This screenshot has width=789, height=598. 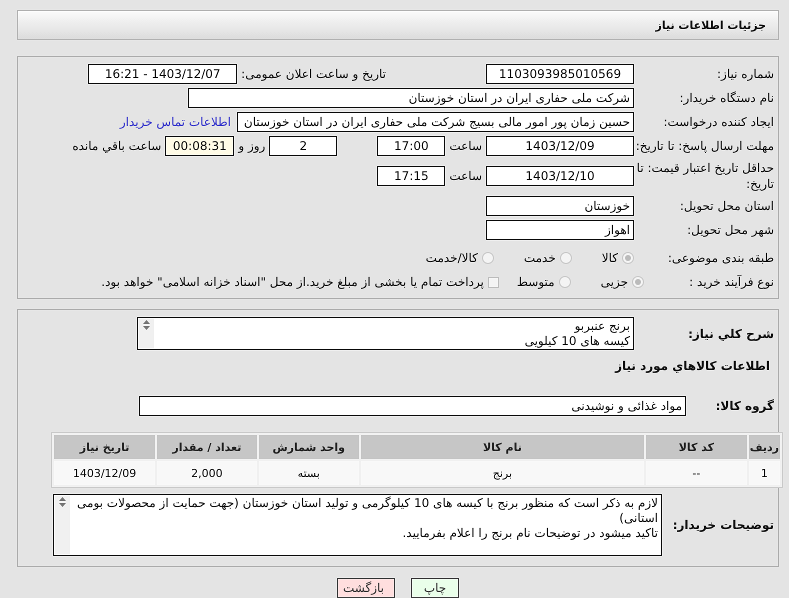 What do you see at coordinates (560, 230) in the screenshot?
I see `text-field: اهواز` at bounding box center [560, 230].